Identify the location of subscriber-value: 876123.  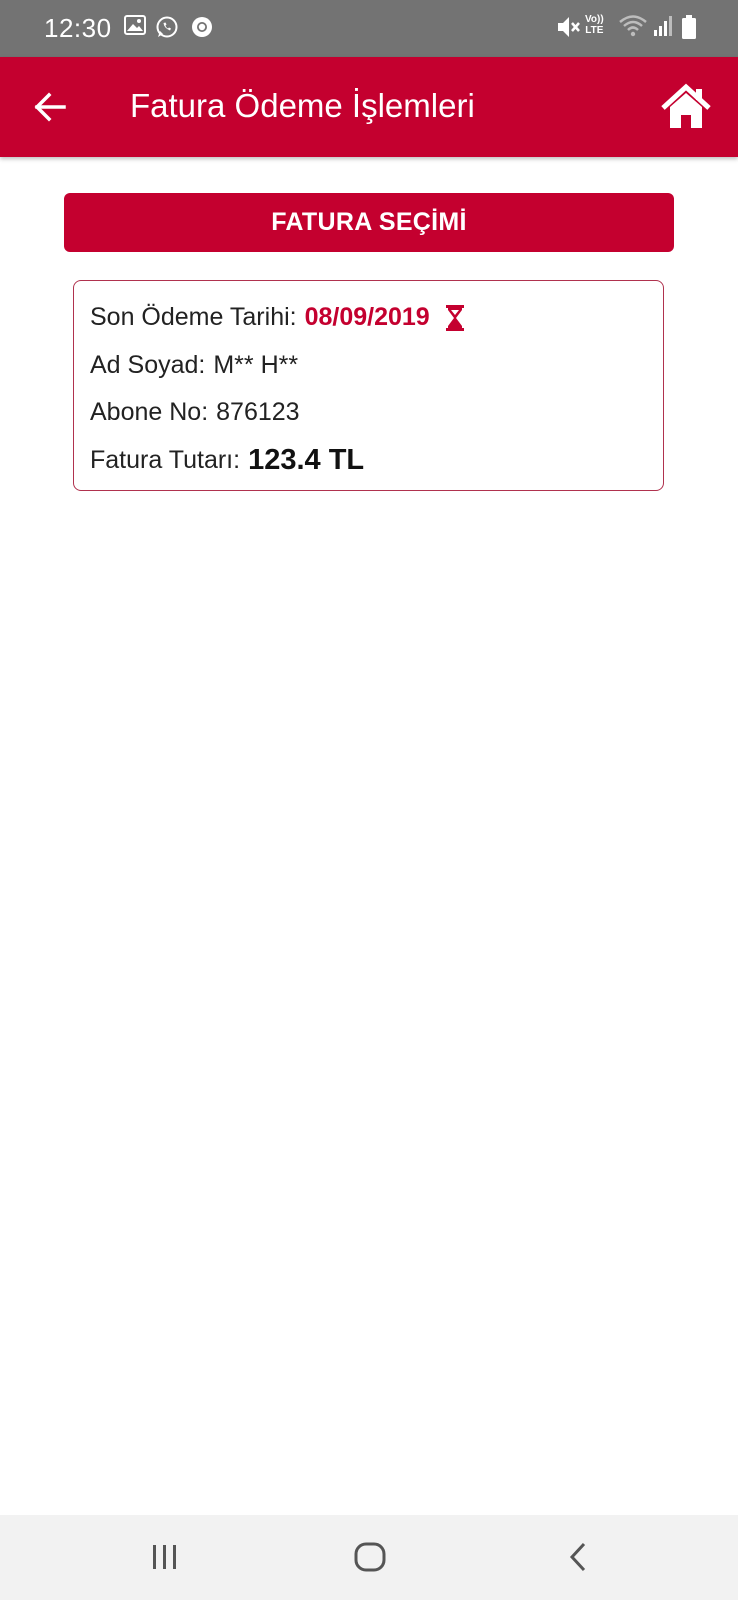
(258, 412).